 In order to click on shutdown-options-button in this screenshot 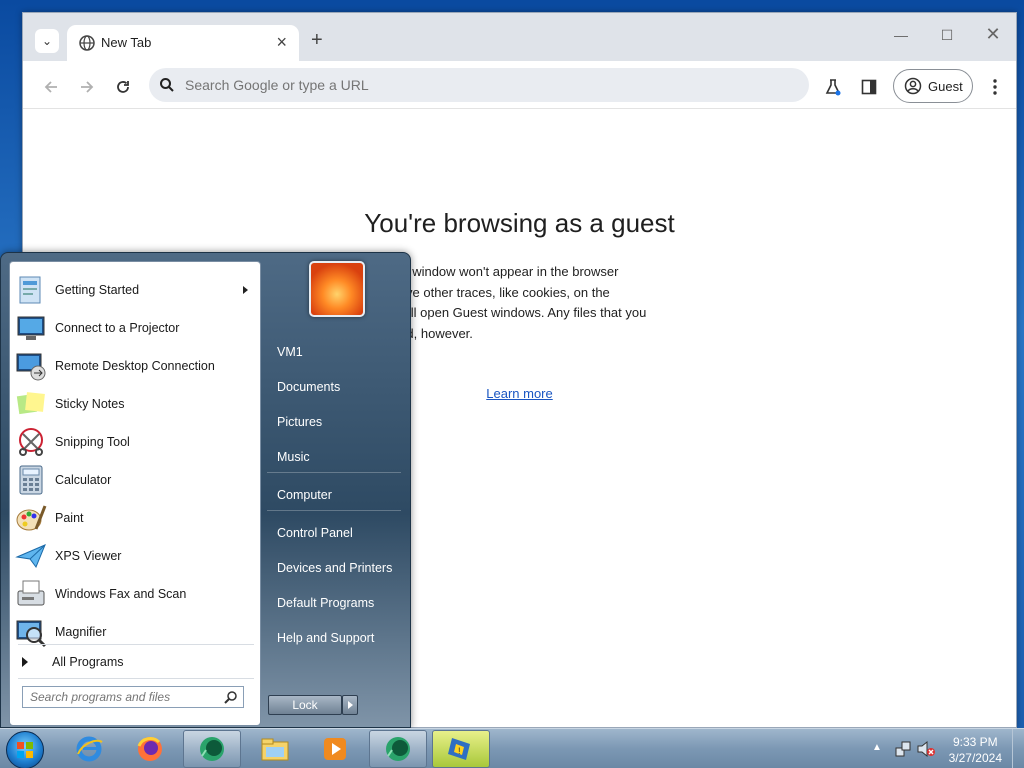, I will do `click(350, 705)`.